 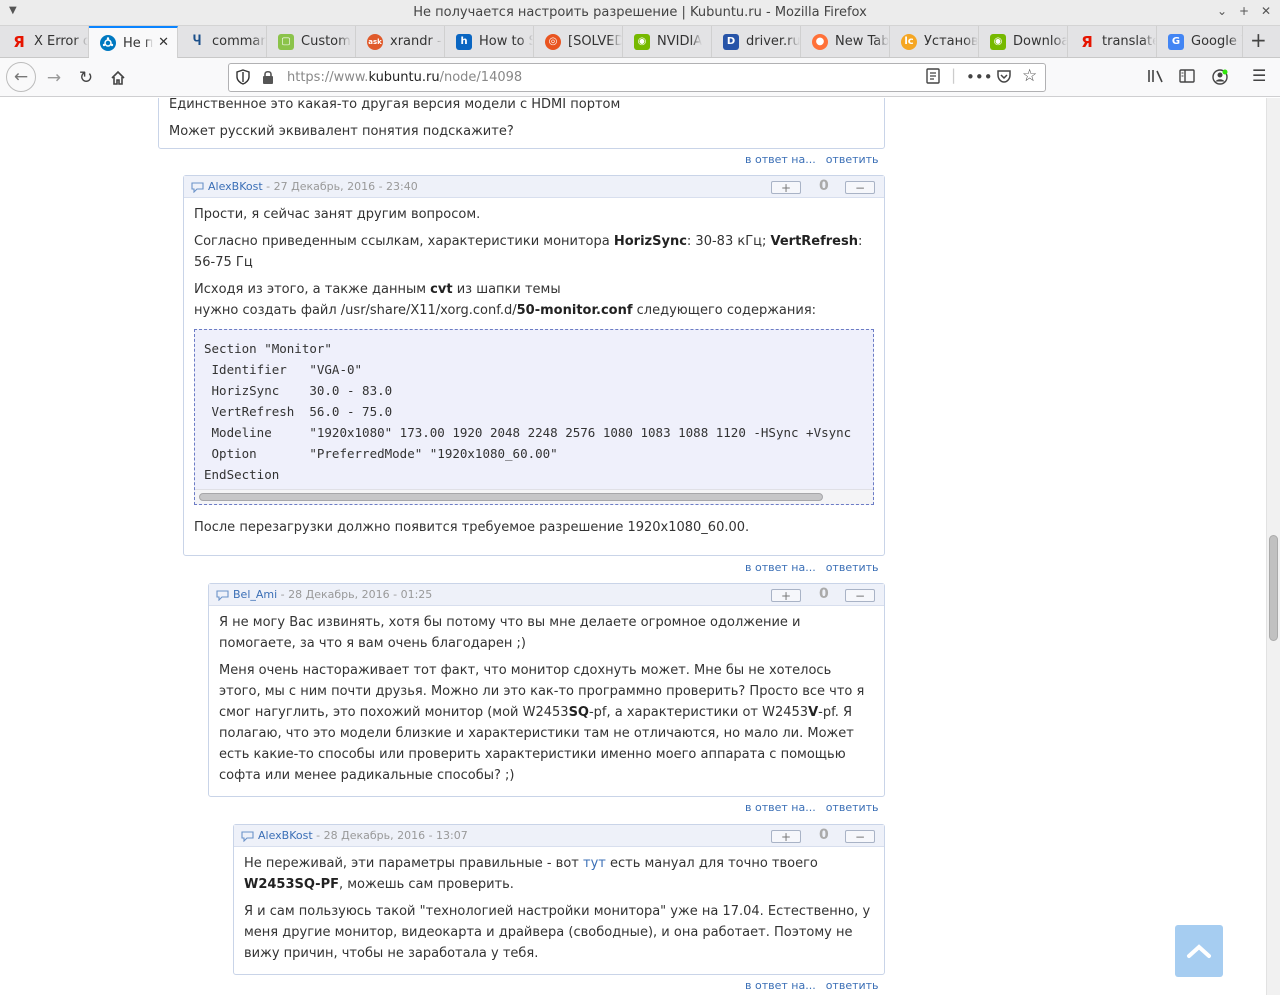 I want to click on tab-command: Ⴗ comman, so click(x=222, y=41).